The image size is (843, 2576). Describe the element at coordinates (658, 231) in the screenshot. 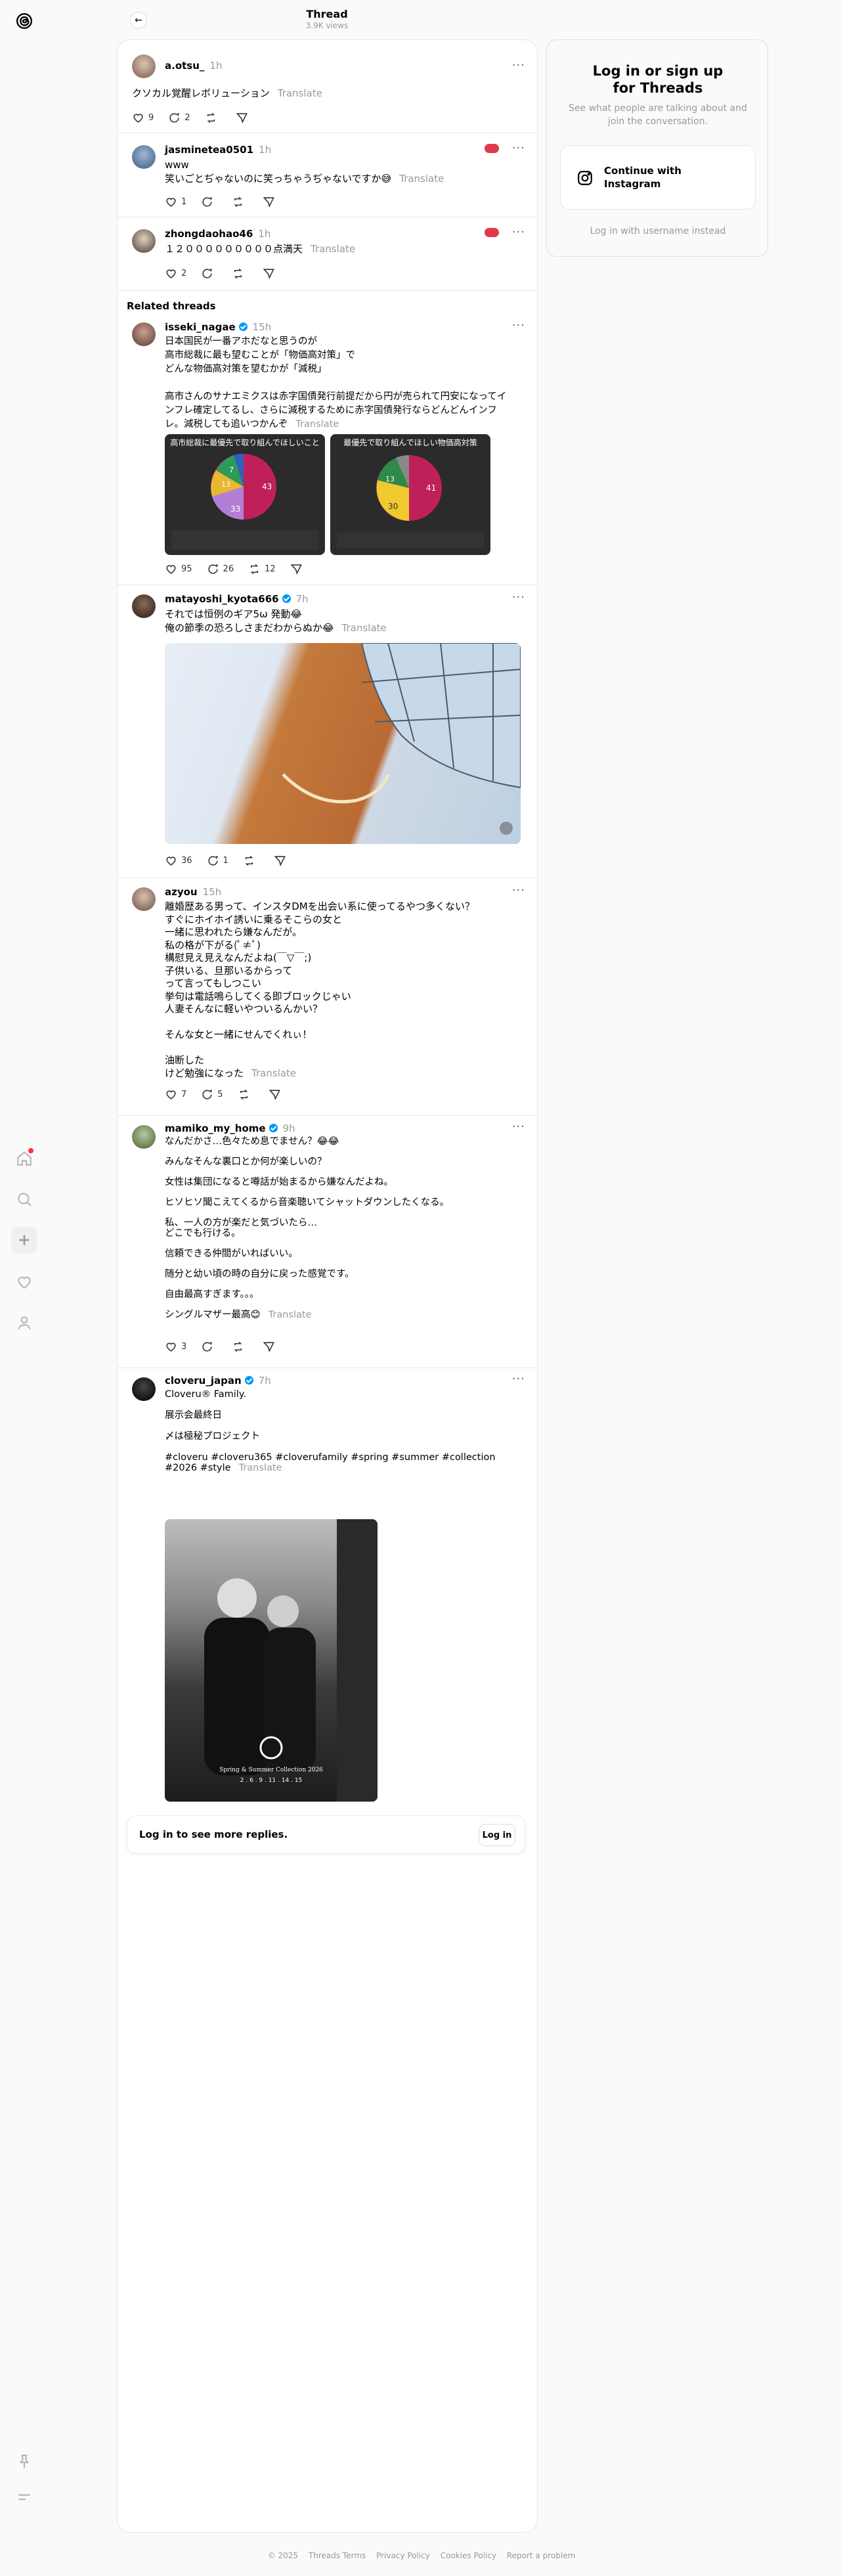

I see `username-login-link: Log in with username instead` at that location.